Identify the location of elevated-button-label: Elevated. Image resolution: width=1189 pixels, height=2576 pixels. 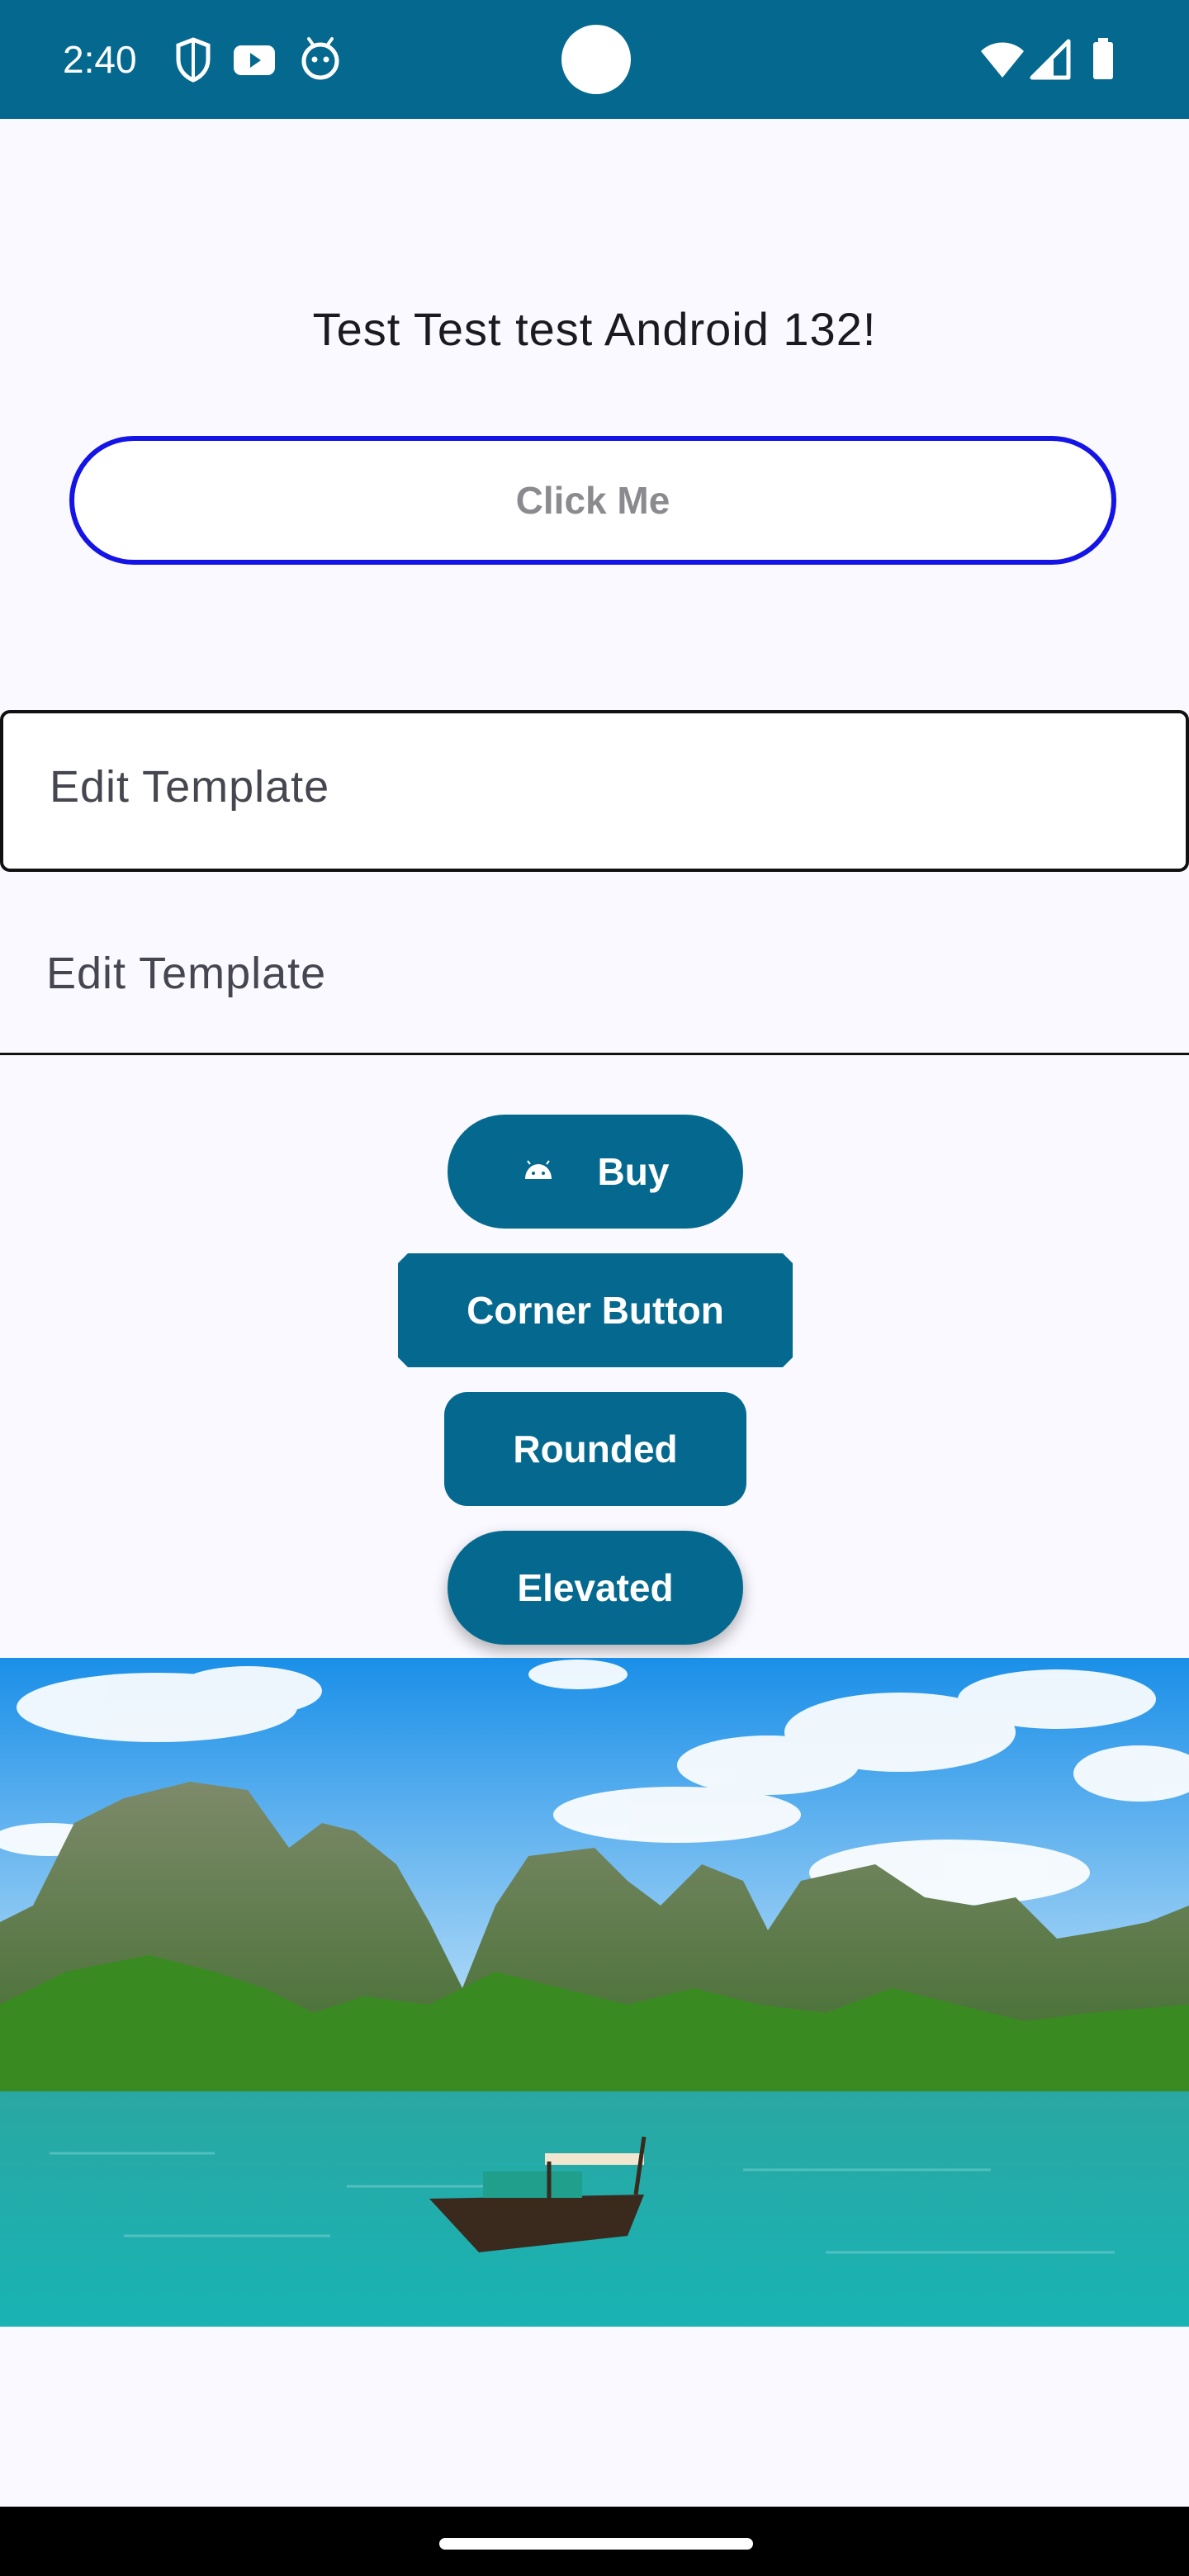
(595, 1587).